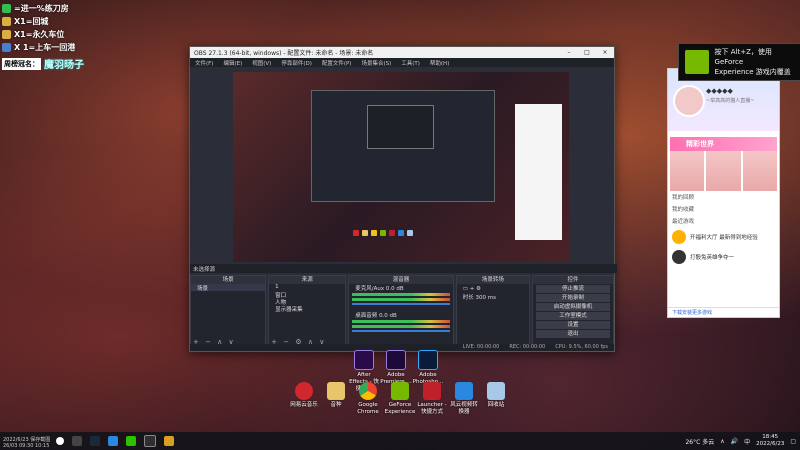 This screenshot has height=450, width=800. Describe the element at coordinates (468, 298) in the screenshot. I see `duration-label: 时长` at that location.